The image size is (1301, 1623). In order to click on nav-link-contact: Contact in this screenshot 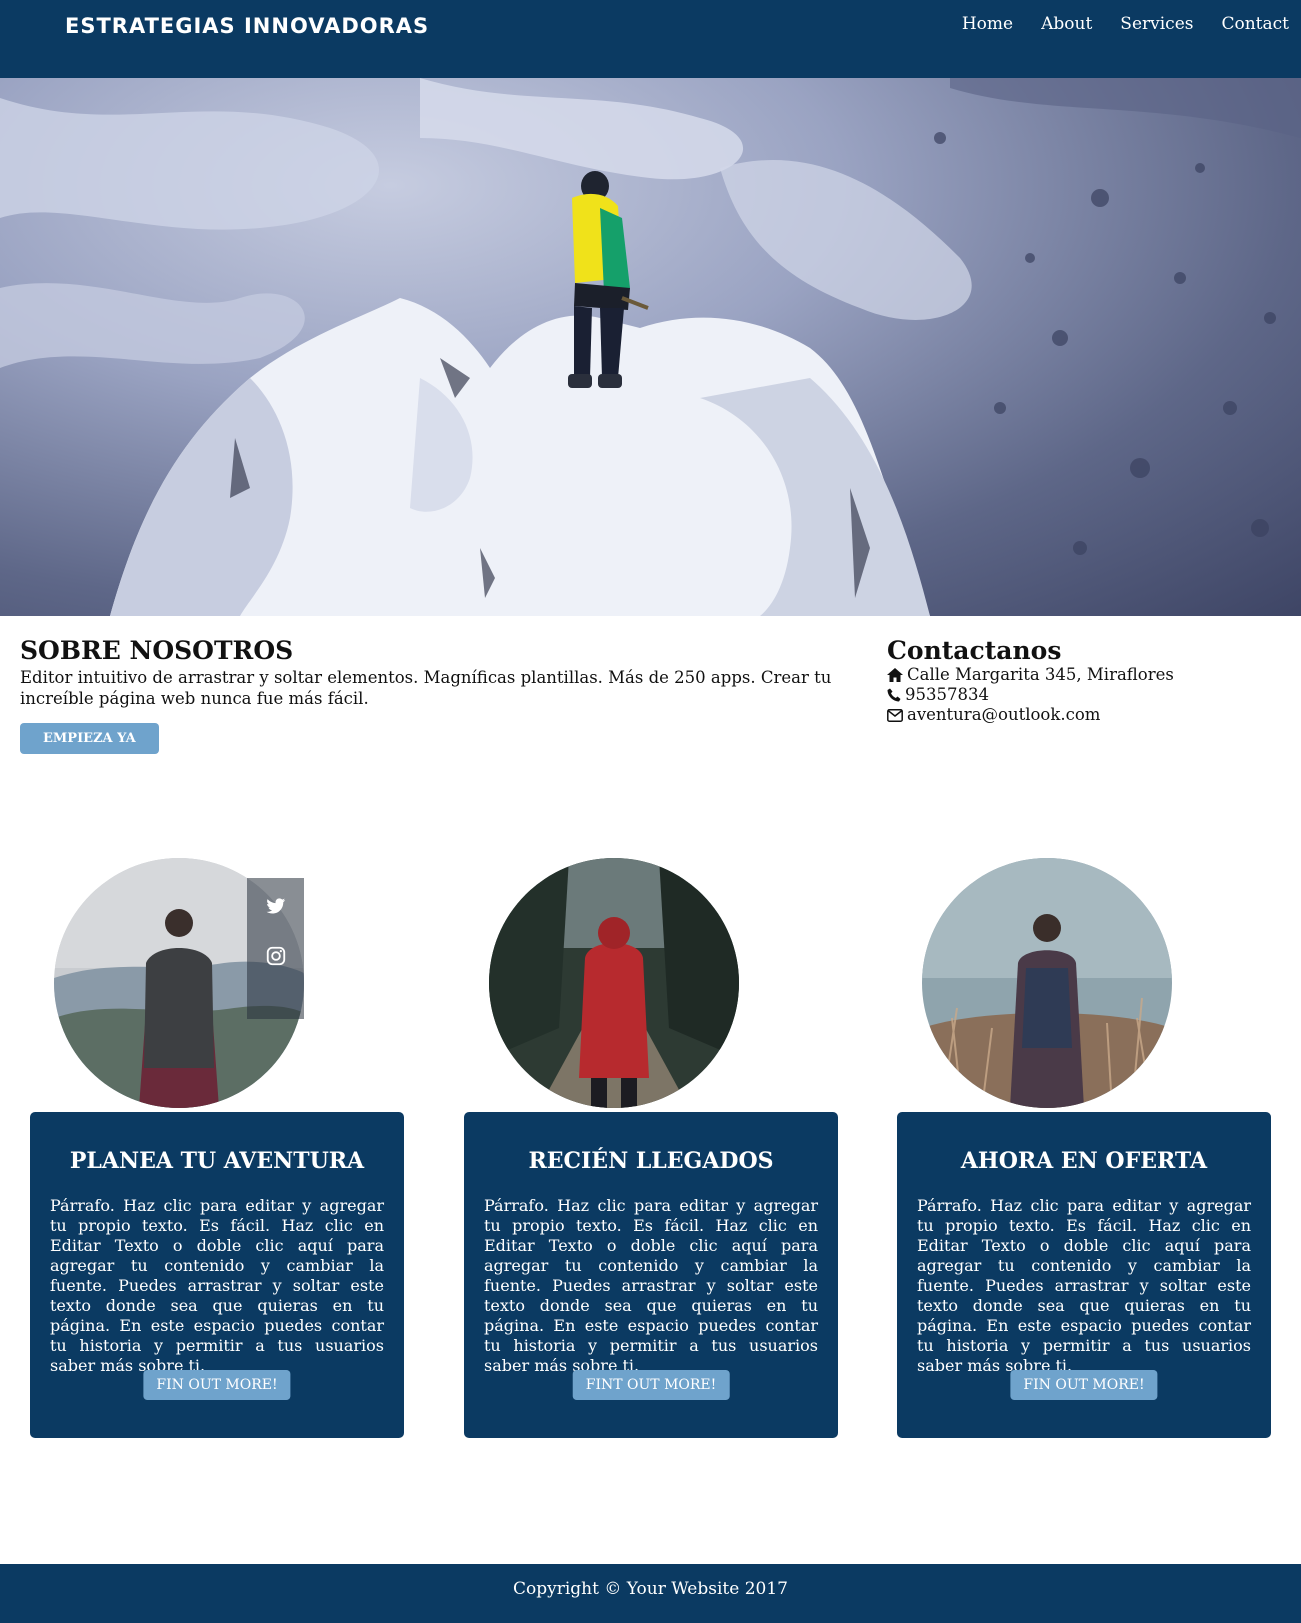, I will do `click(1255, 24)`.